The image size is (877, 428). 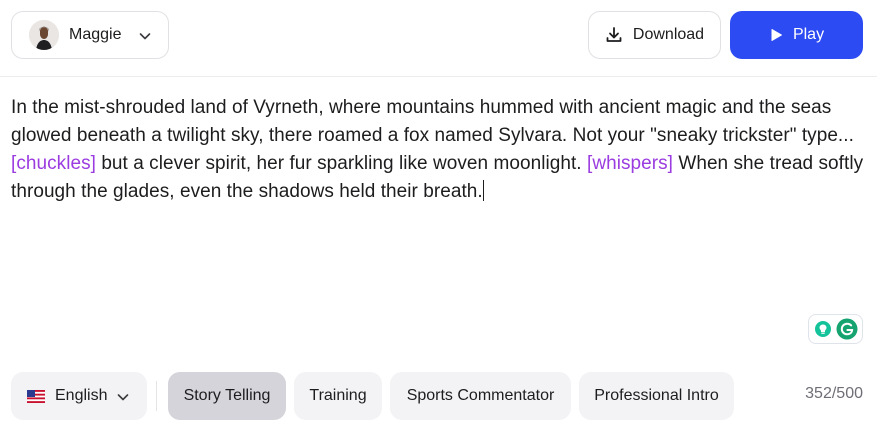 I want to click on voice-avatar, so click(x=44, y=35).